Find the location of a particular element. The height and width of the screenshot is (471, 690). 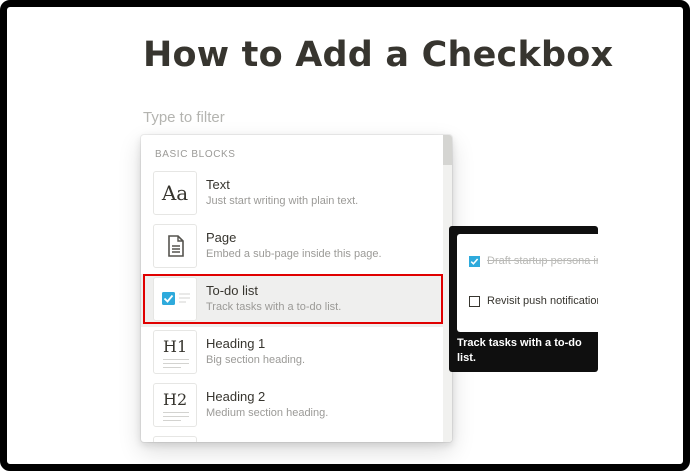

menu-item-description: Embed a sub-page inside this page. is located at coordinates (294, 254).